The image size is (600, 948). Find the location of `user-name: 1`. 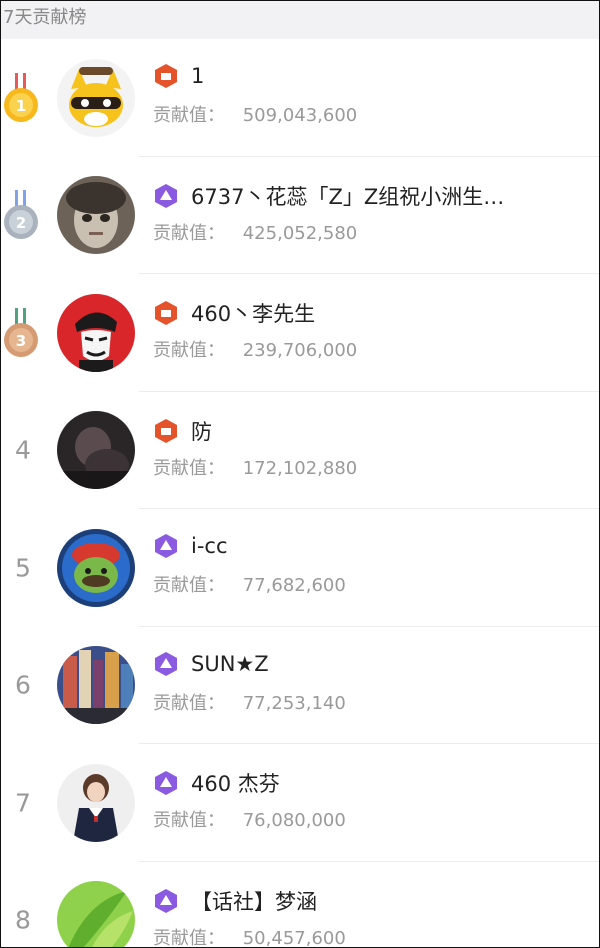

user-name: 1 is located at coordinates (198, 76).